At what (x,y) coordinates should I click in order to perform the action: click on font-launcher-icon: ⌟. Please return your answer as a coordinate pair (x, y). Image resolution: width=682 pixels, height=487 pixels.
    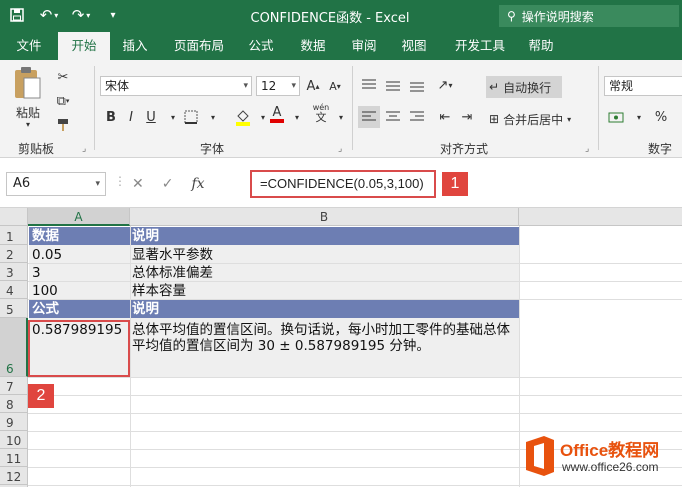
    Looking at the image, I should click on (340, 149).